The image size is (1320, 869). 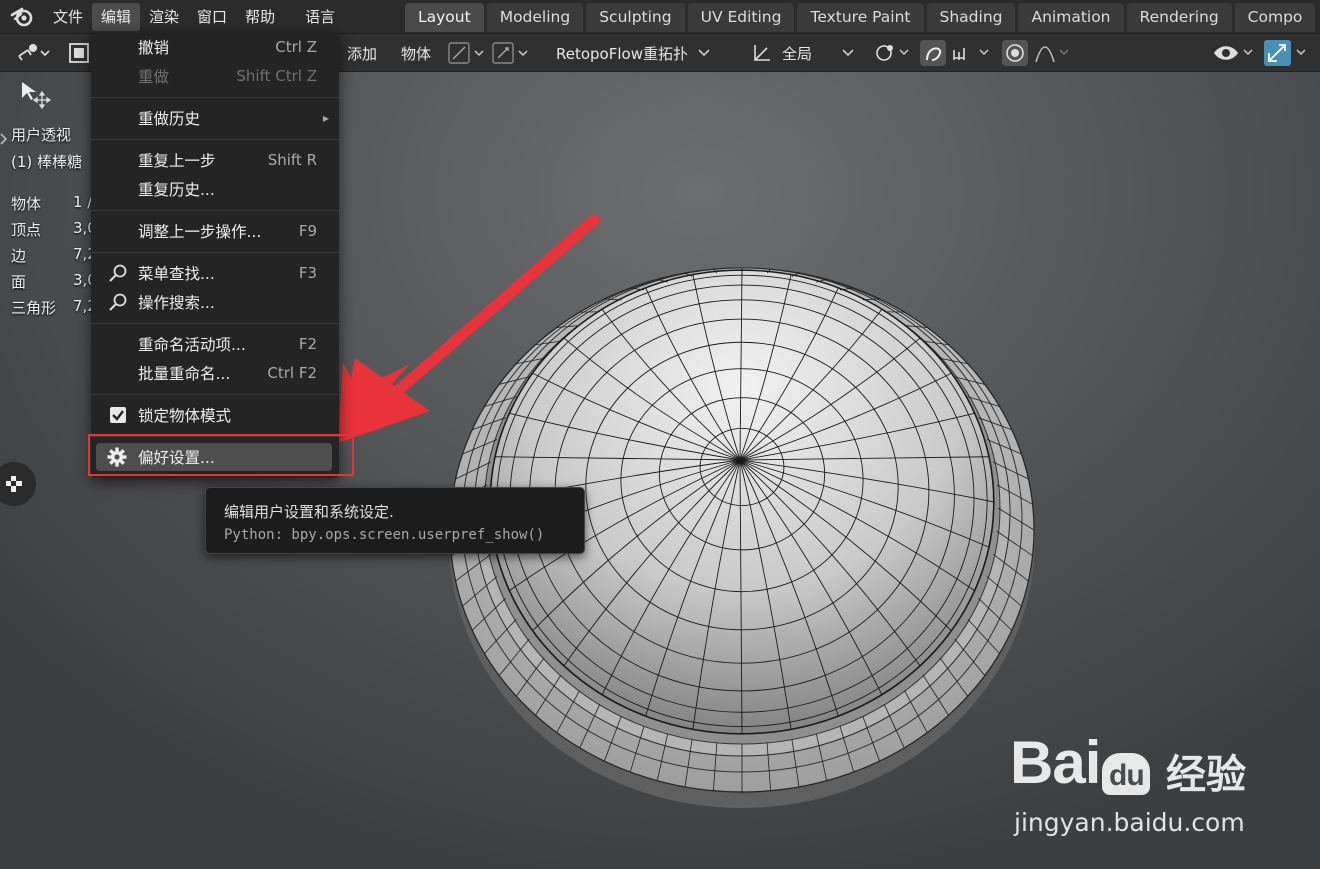 I want to click on menu-item-repeat-last: 重复上一步 Shift R, so click(x=215, y=160).